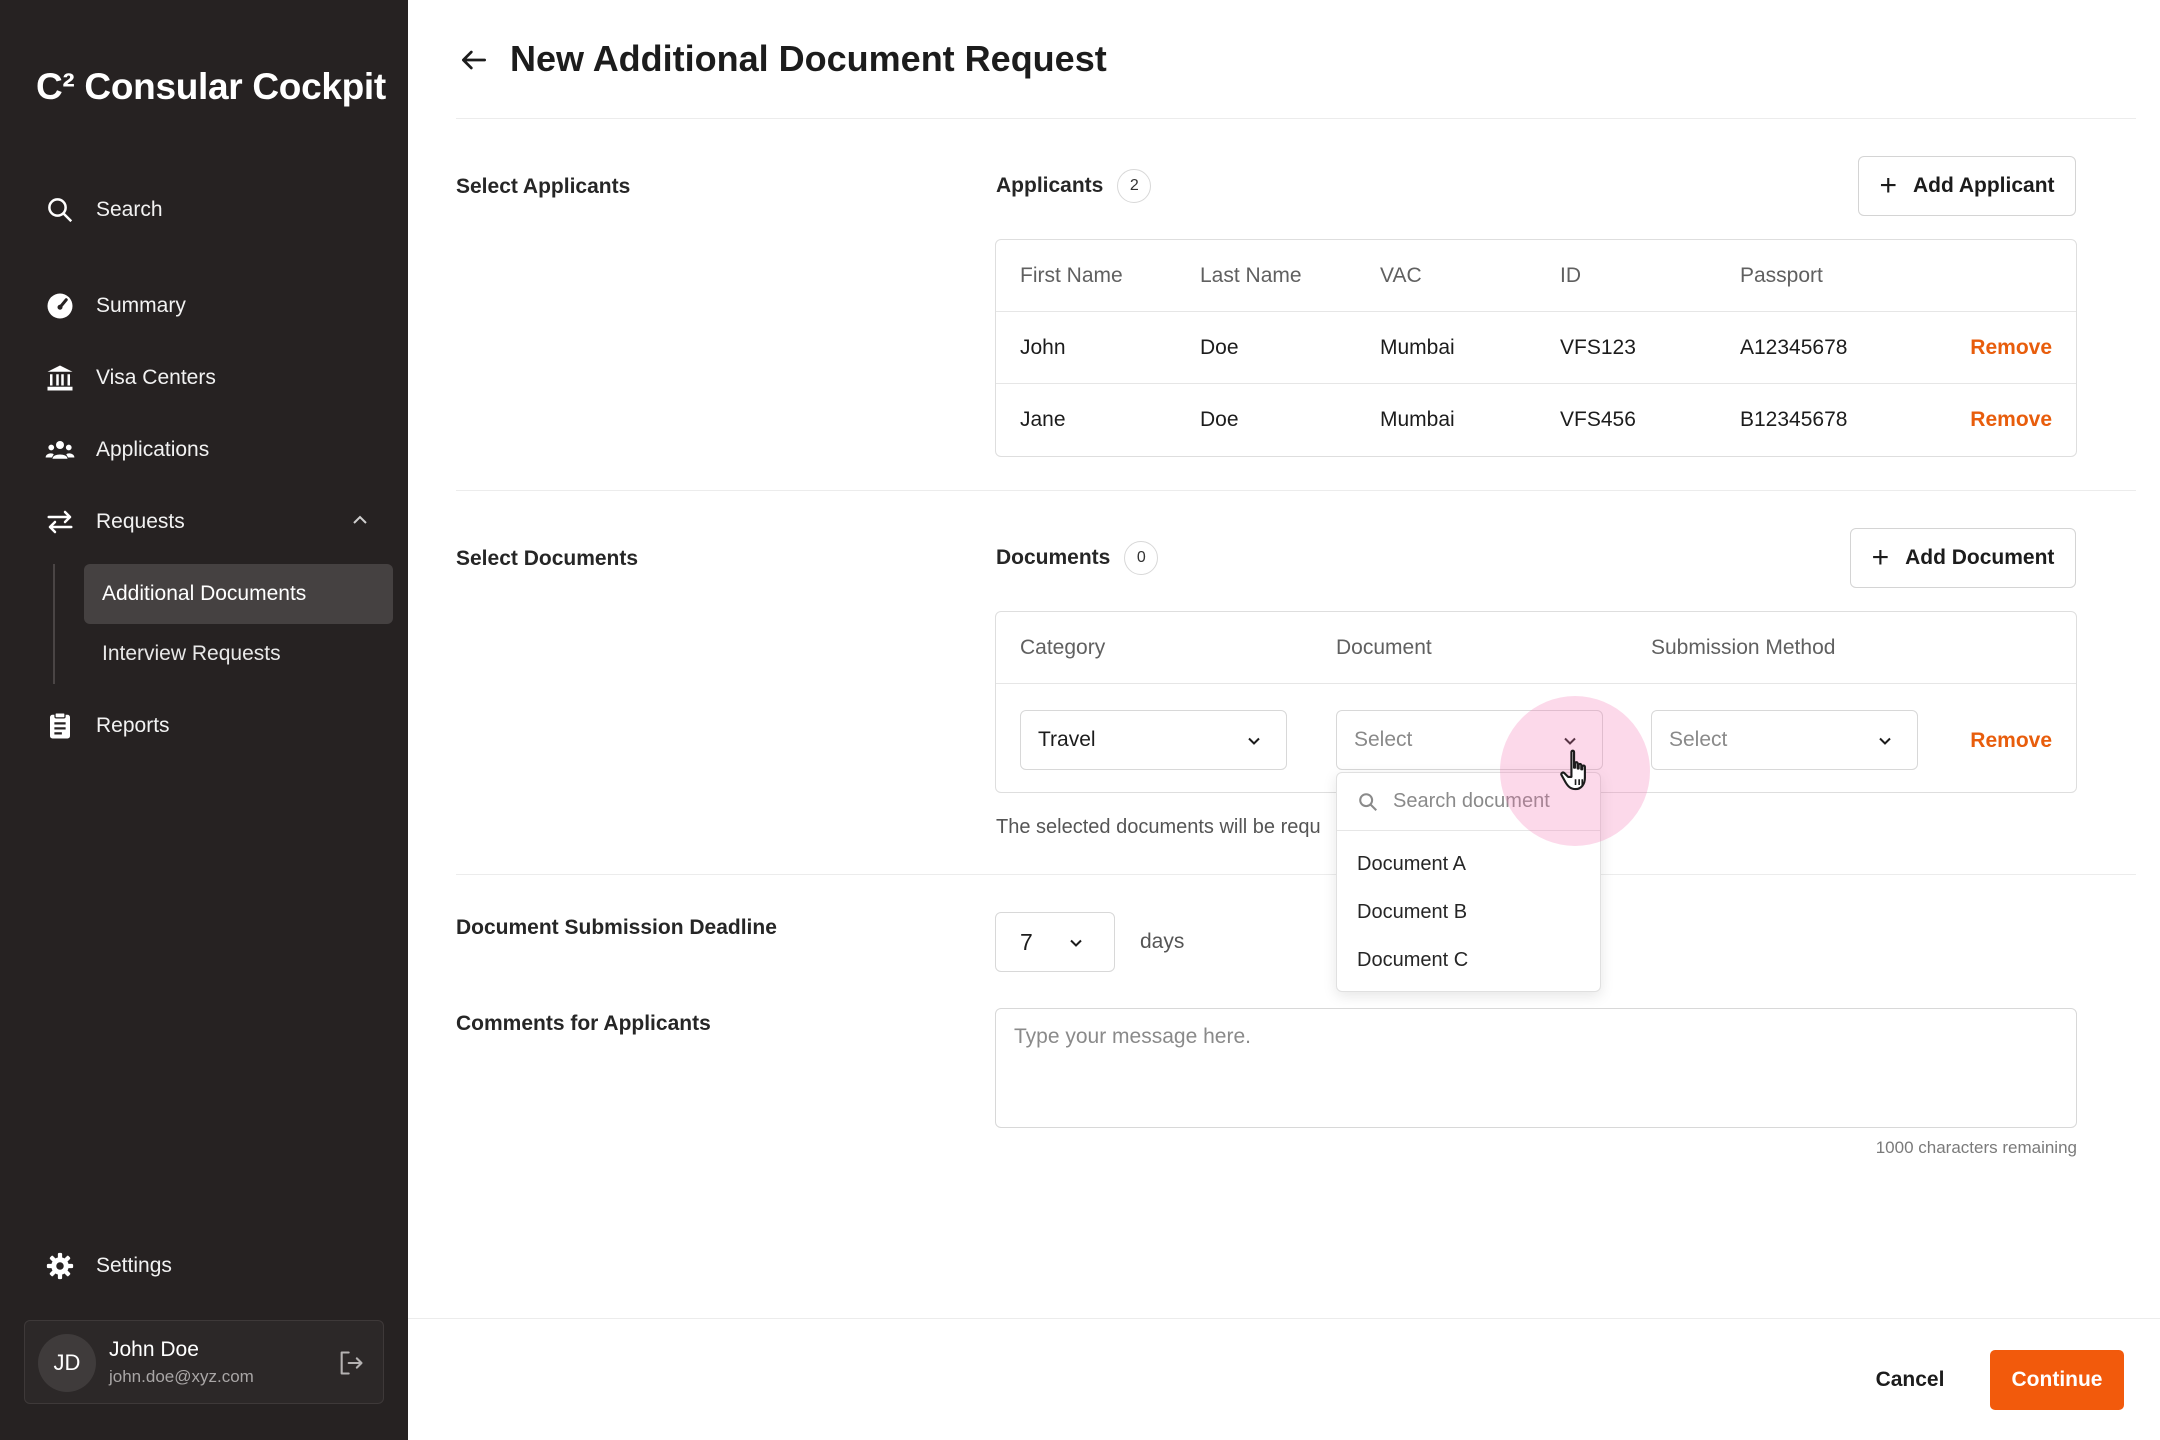 The width and height of the screenshot is (2160, 1440). What do you see at coordinates (1598, 419) in the screenshot?
I see `cell-id: VFS456` at bounding box center [1598, 419].